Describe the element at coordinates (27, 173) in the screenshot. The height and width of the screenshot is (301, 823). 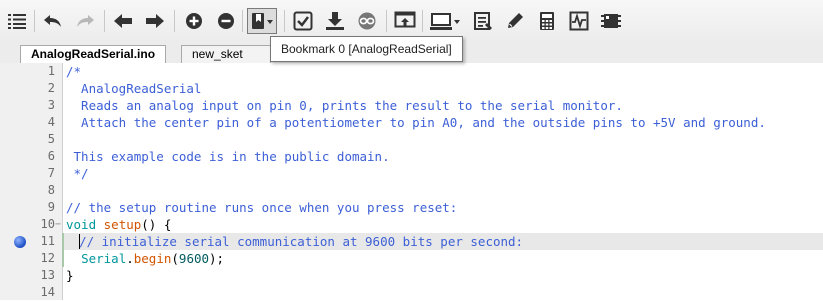
I see `line-number: 7` at that location.